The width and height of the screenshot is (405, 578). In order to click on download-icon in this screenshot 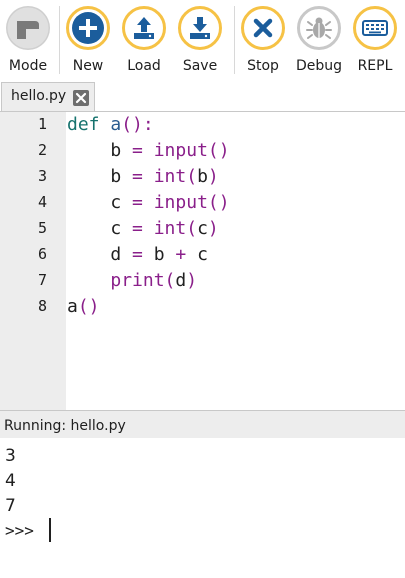, I will do `click(200, 28)`.